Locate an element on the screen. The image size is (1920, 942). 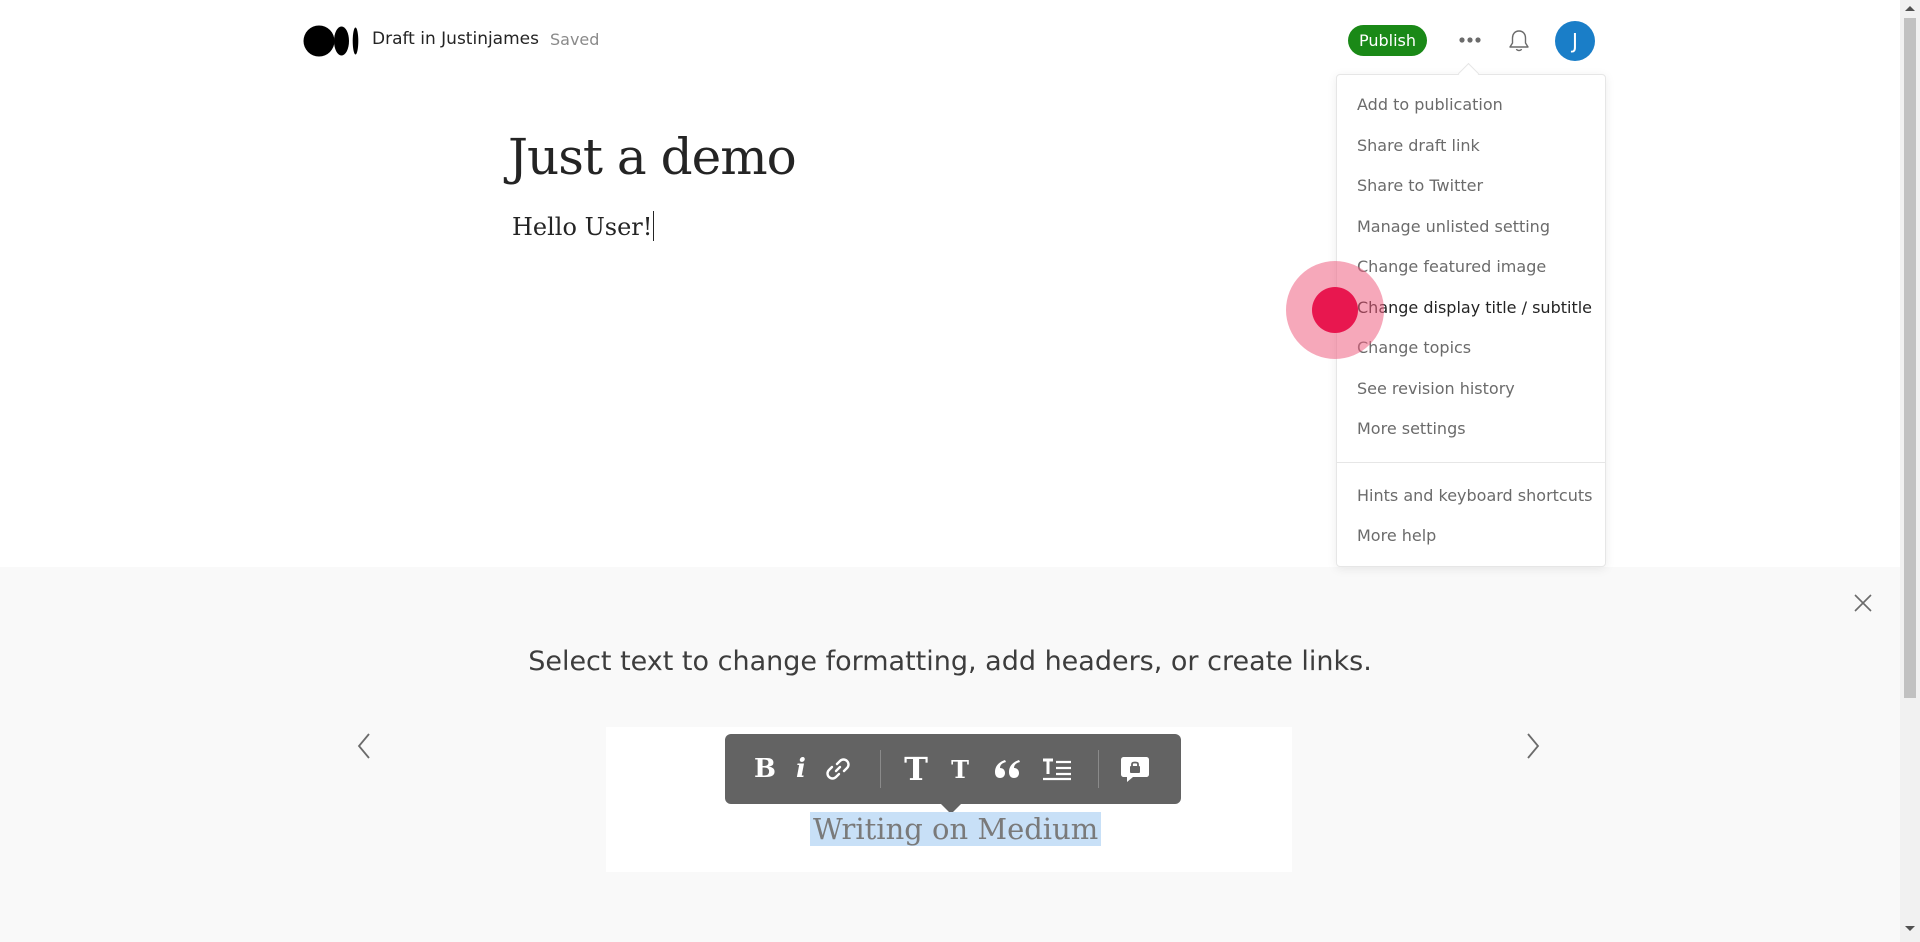
drop-cap-icon is located at coordinates (1057, 769).